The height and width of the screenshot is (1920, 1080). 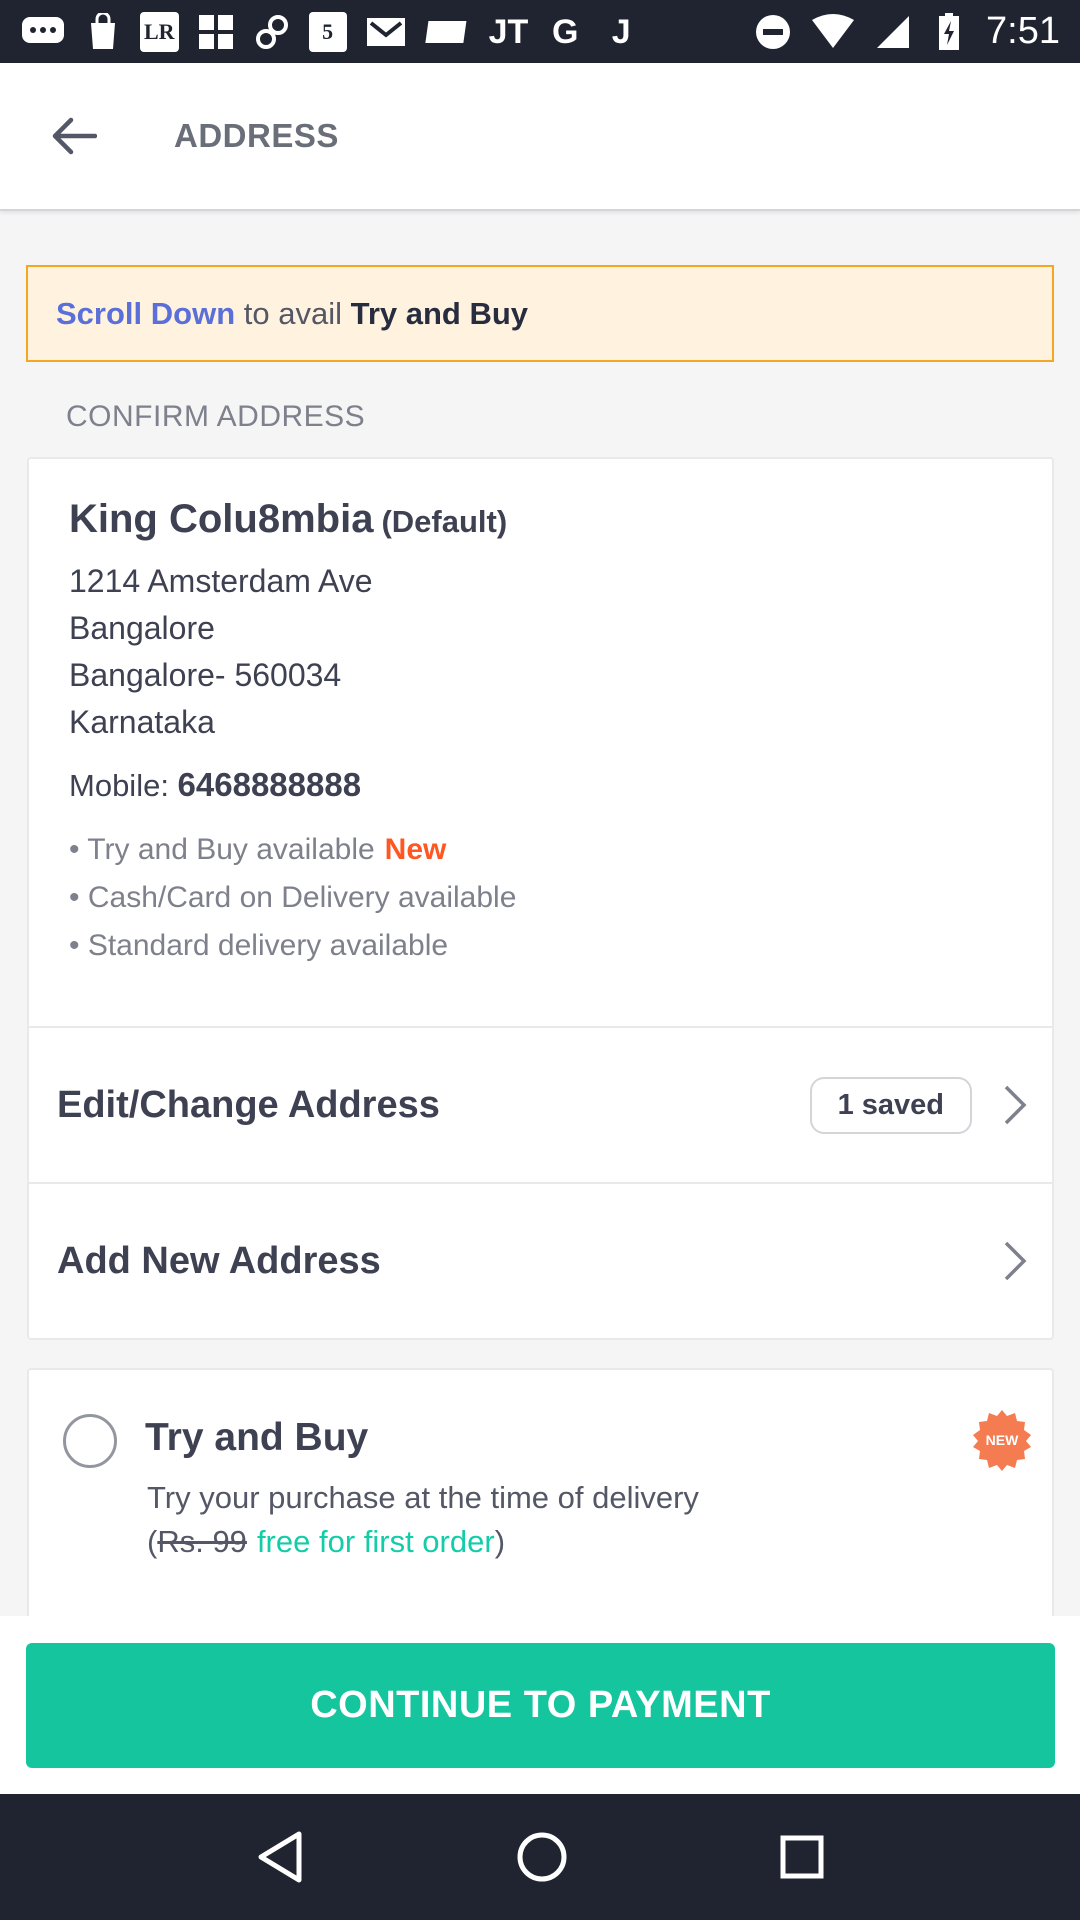 I want to click on back-button, so click(x=74, y=136).